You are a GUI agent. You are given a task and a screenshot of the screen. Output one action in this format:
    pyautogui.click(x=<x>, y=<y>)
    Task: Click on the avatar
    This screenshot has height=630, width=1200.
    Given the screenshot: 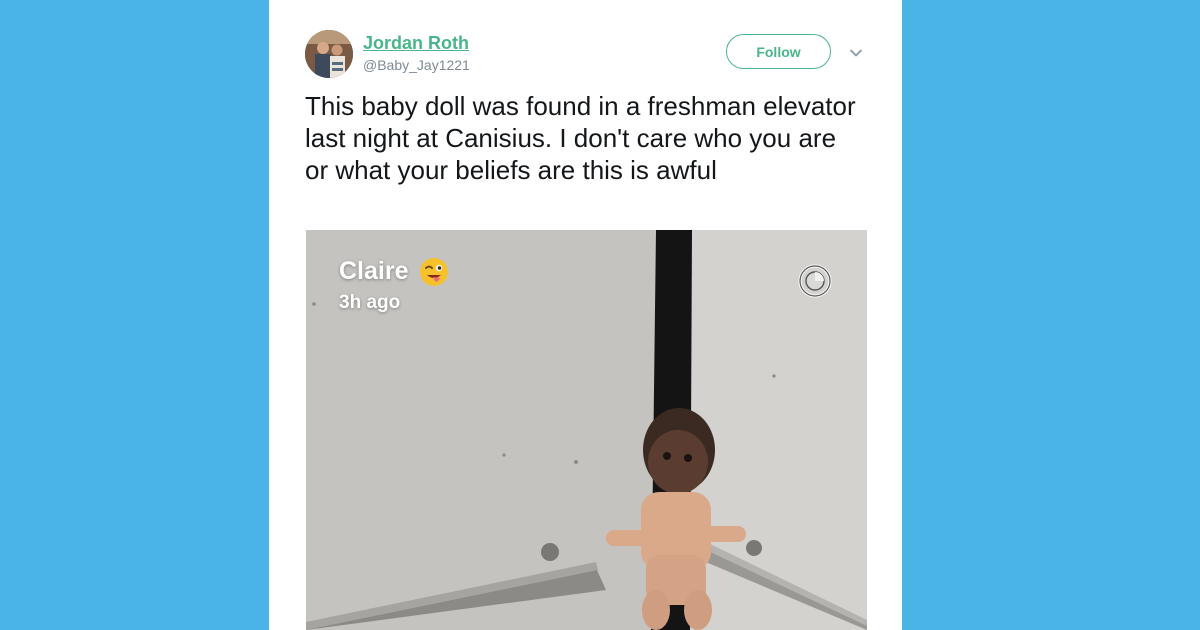 What is the action you would take?
    pyautogui.click(x=329, y=54)
    